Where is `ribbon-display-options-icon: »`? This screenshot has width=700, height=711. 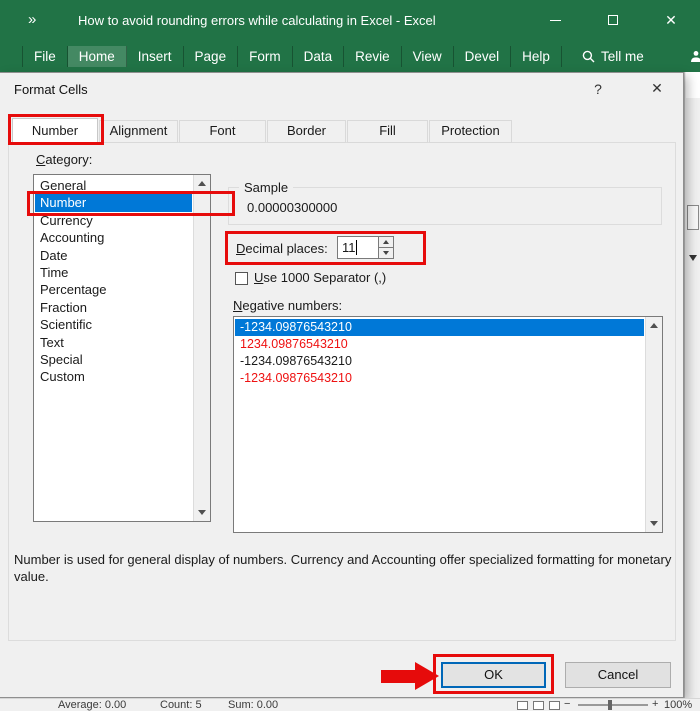 ribbon-display-options-icon: » is located at coordinates (32, 19).